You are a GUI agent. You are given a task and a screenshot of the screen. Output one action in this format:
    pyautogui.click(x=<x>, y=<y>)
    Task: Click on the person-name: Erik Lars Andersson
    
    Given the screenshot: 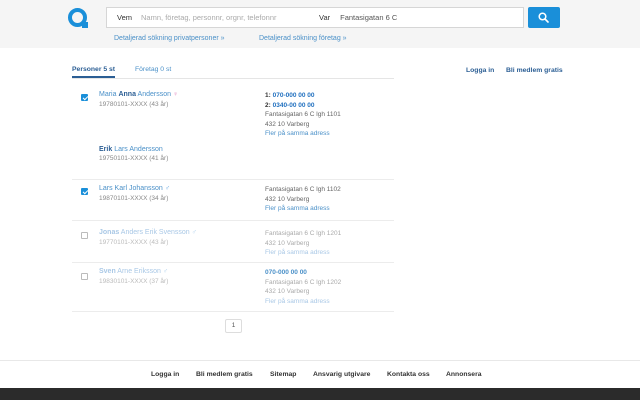 What is the action you would take?
    pyautogui.click(x=131, y=149)
    